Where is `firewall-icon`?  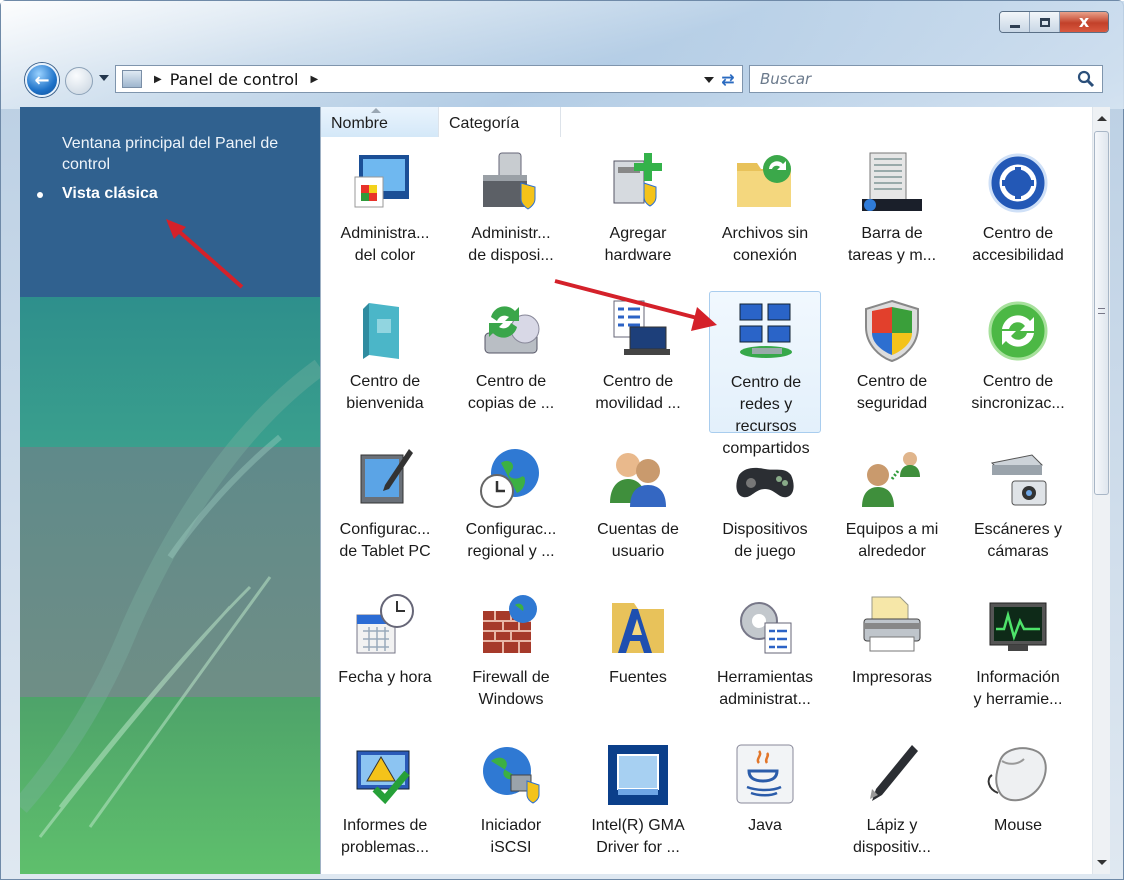
firewall-icon is located at coordinates (510, 624).